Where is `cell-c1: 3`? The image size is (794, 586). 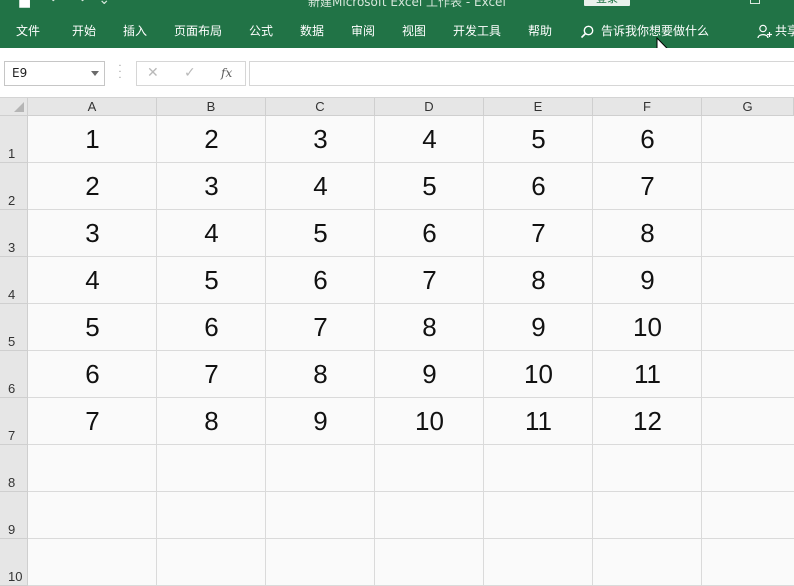
cell-c1: 3 is located at coordinates (320, 139).